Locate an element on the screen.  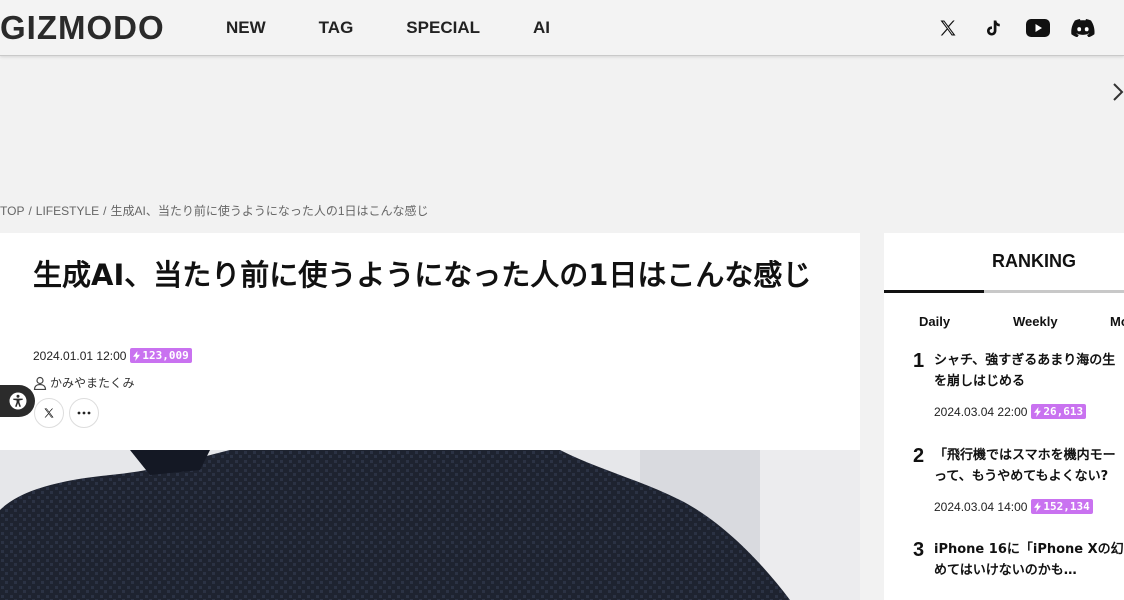
person-icon is located at coordinates (40, 383).